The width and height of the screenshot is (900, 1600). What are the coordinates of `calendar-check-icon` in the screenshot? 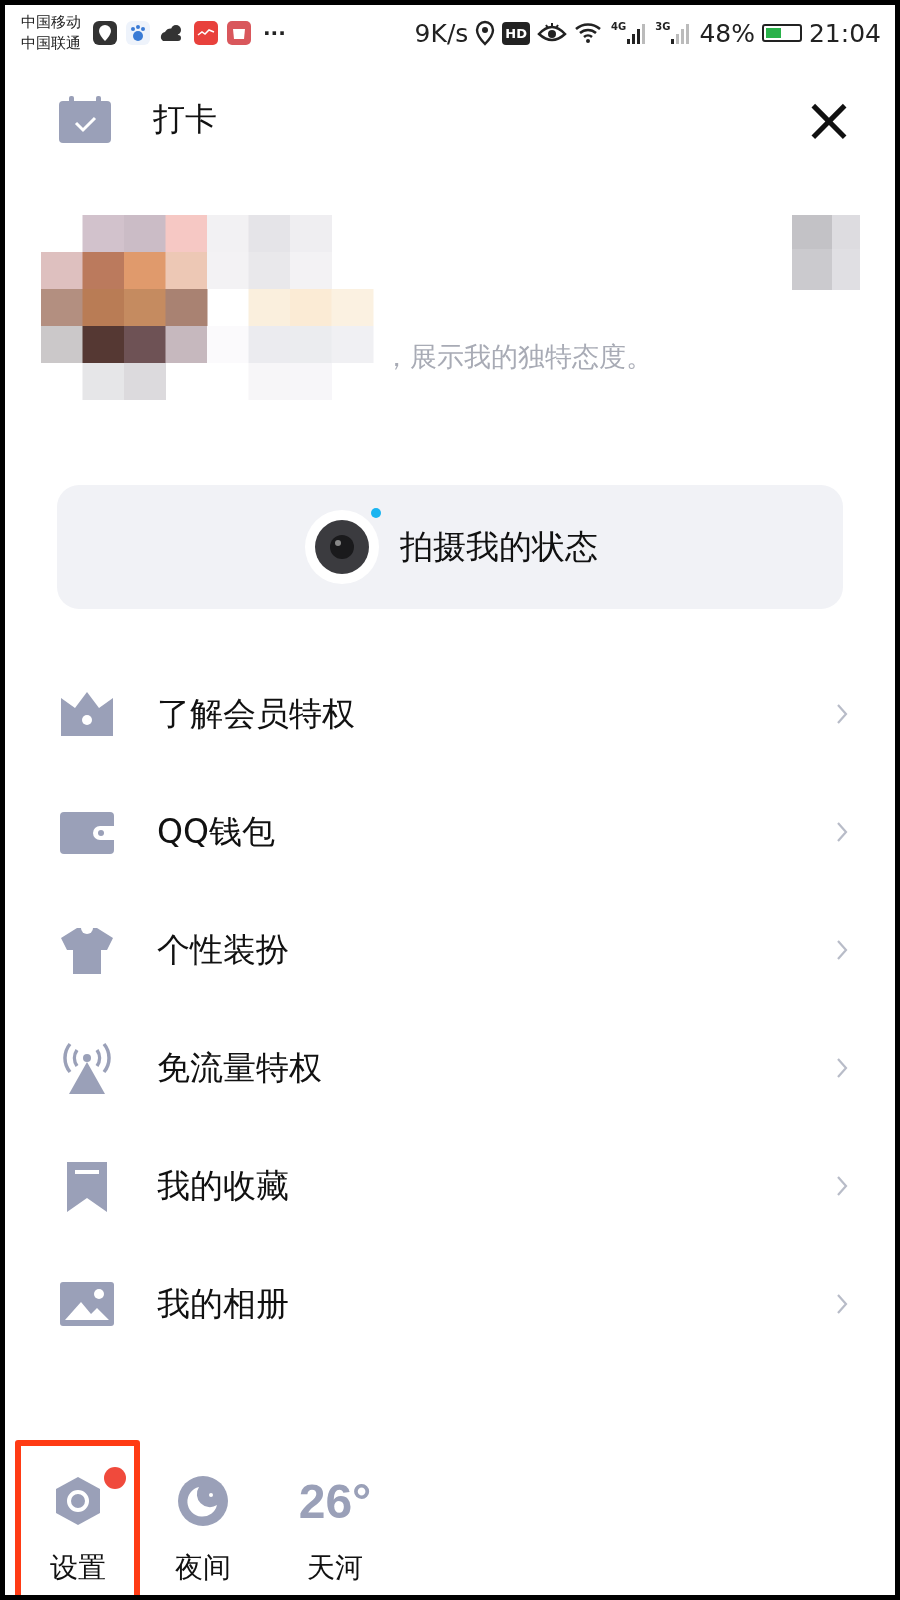 It's located at (85, 120).